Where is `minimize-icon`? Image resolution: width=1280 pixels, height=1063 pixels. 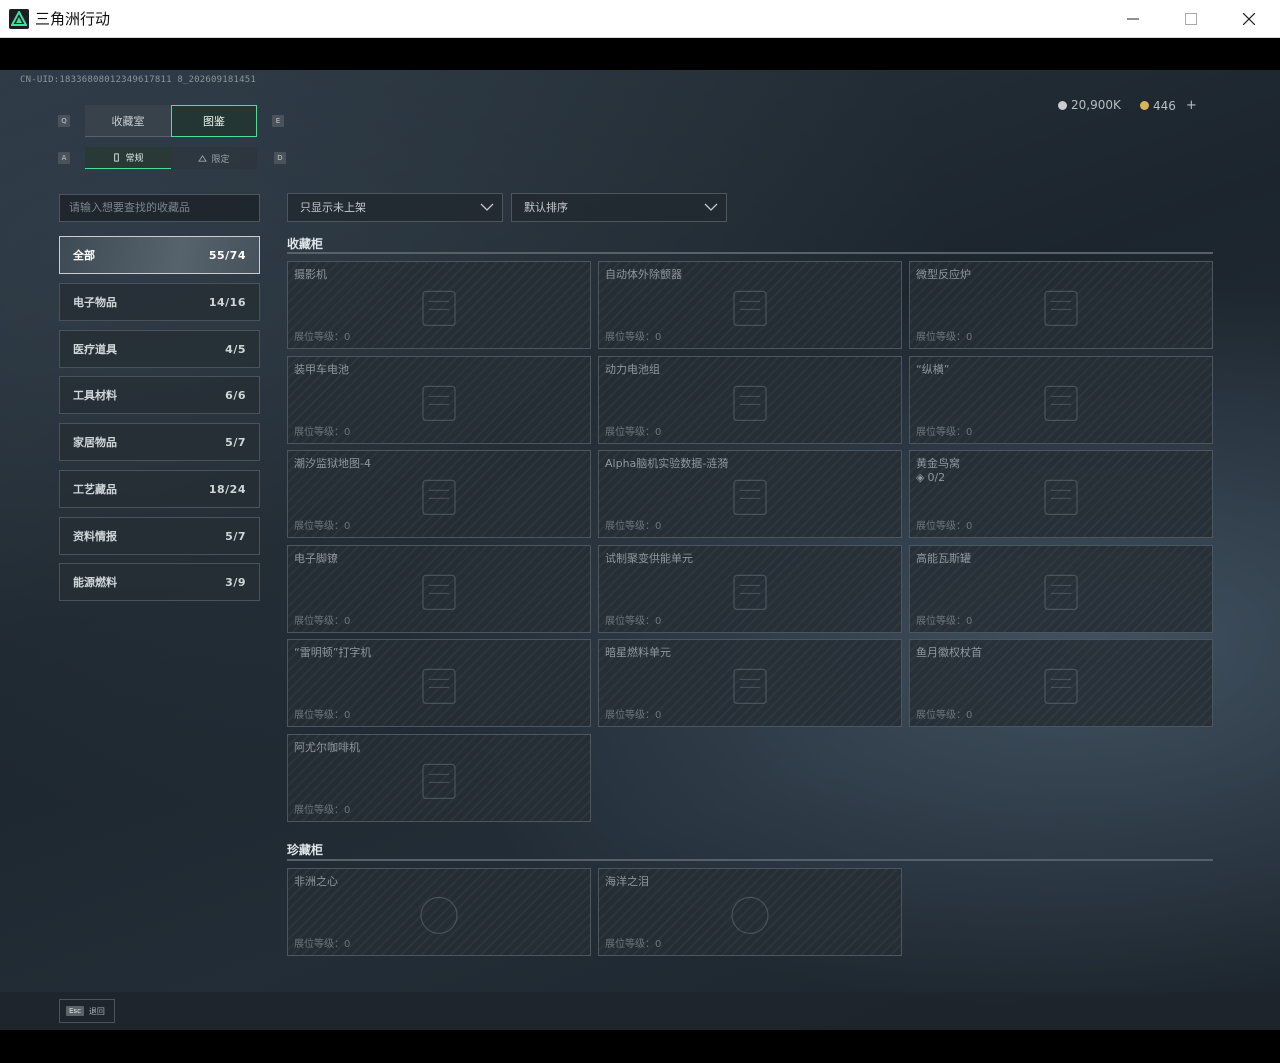 minimize-icon is located at coordinates (1133, 19).